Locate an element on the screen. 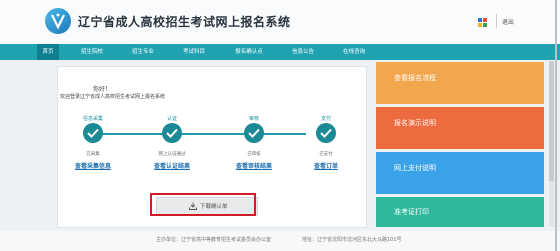  tile-registration-demo: 报名演示说明 is located at coordinates (460, 128).